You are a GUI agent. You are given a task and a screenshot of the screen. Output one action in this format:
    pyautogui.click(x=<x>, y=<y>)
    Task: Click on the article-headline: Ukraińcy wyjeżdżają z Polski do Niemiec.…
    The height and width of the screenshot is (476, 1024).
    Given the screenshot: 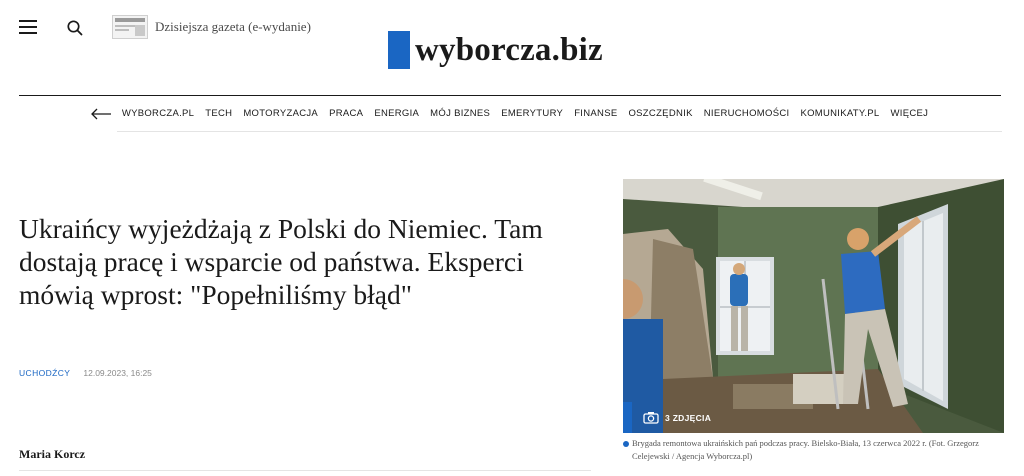 What is the action you would take?
    pyautogui.click(x=281, y=261)
    